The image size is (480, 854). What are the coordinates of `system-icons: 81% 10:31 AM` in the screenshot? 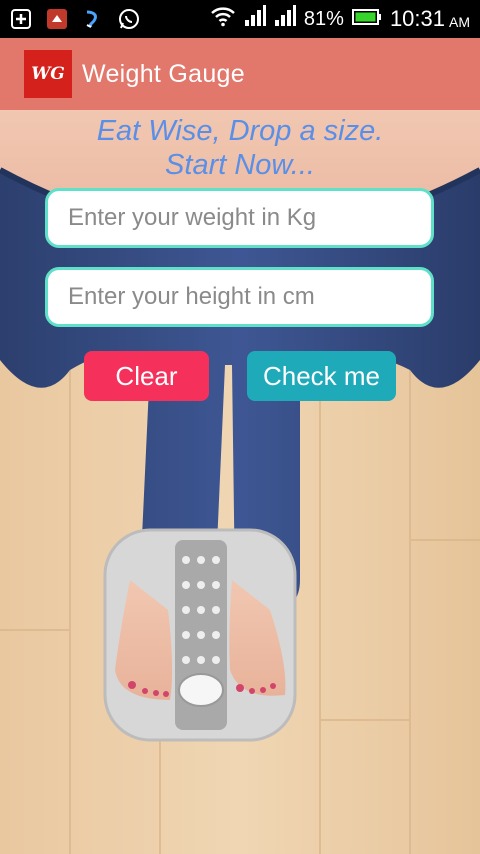 It's located at (340, 19).